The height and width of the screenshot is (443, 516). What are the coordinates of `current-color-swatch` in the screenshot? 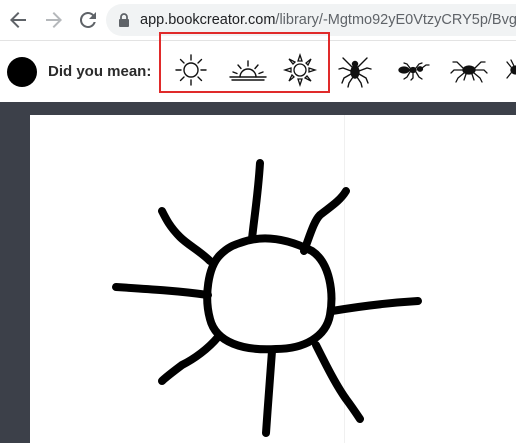 It's located at (22, 72).